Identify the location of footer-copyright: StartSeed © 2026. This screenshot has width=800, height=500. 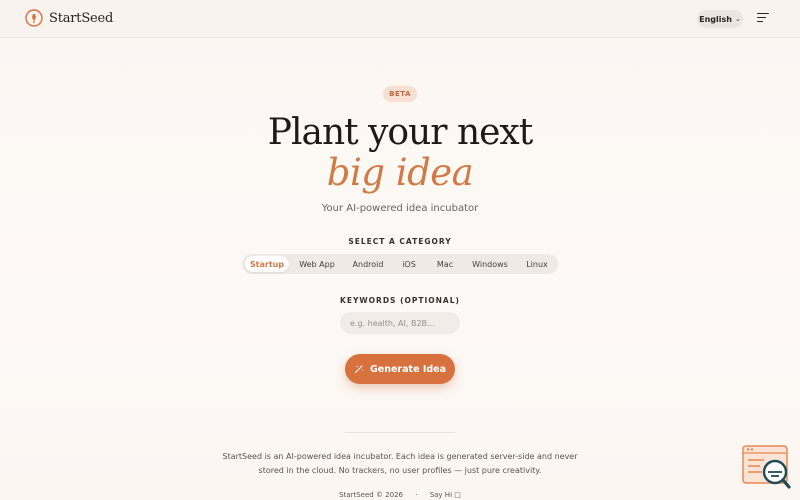
(371, 495).